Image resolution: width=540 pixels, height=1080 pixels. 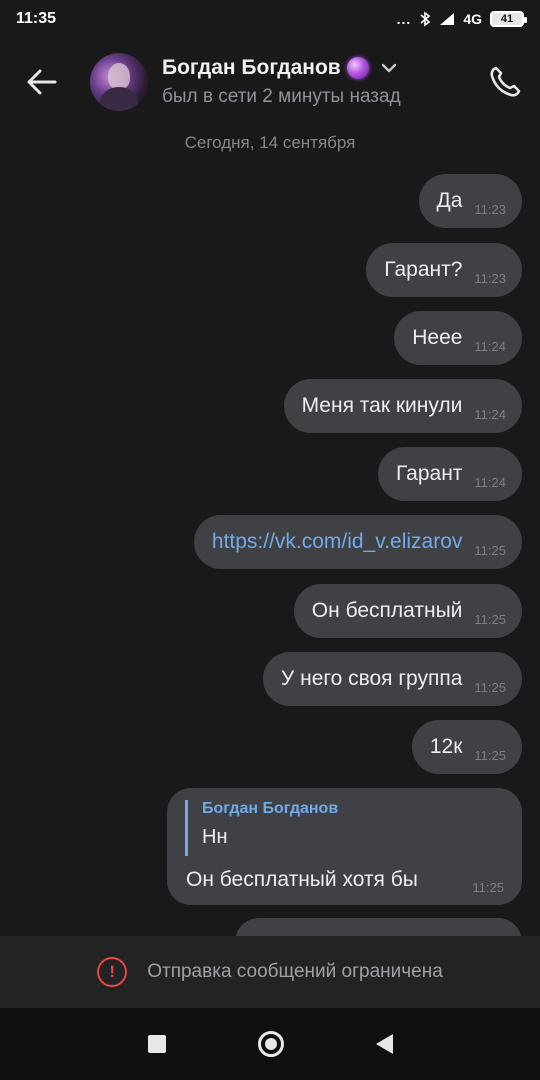 I want to click on bluetooth-icon, so click(x=425, y=19).